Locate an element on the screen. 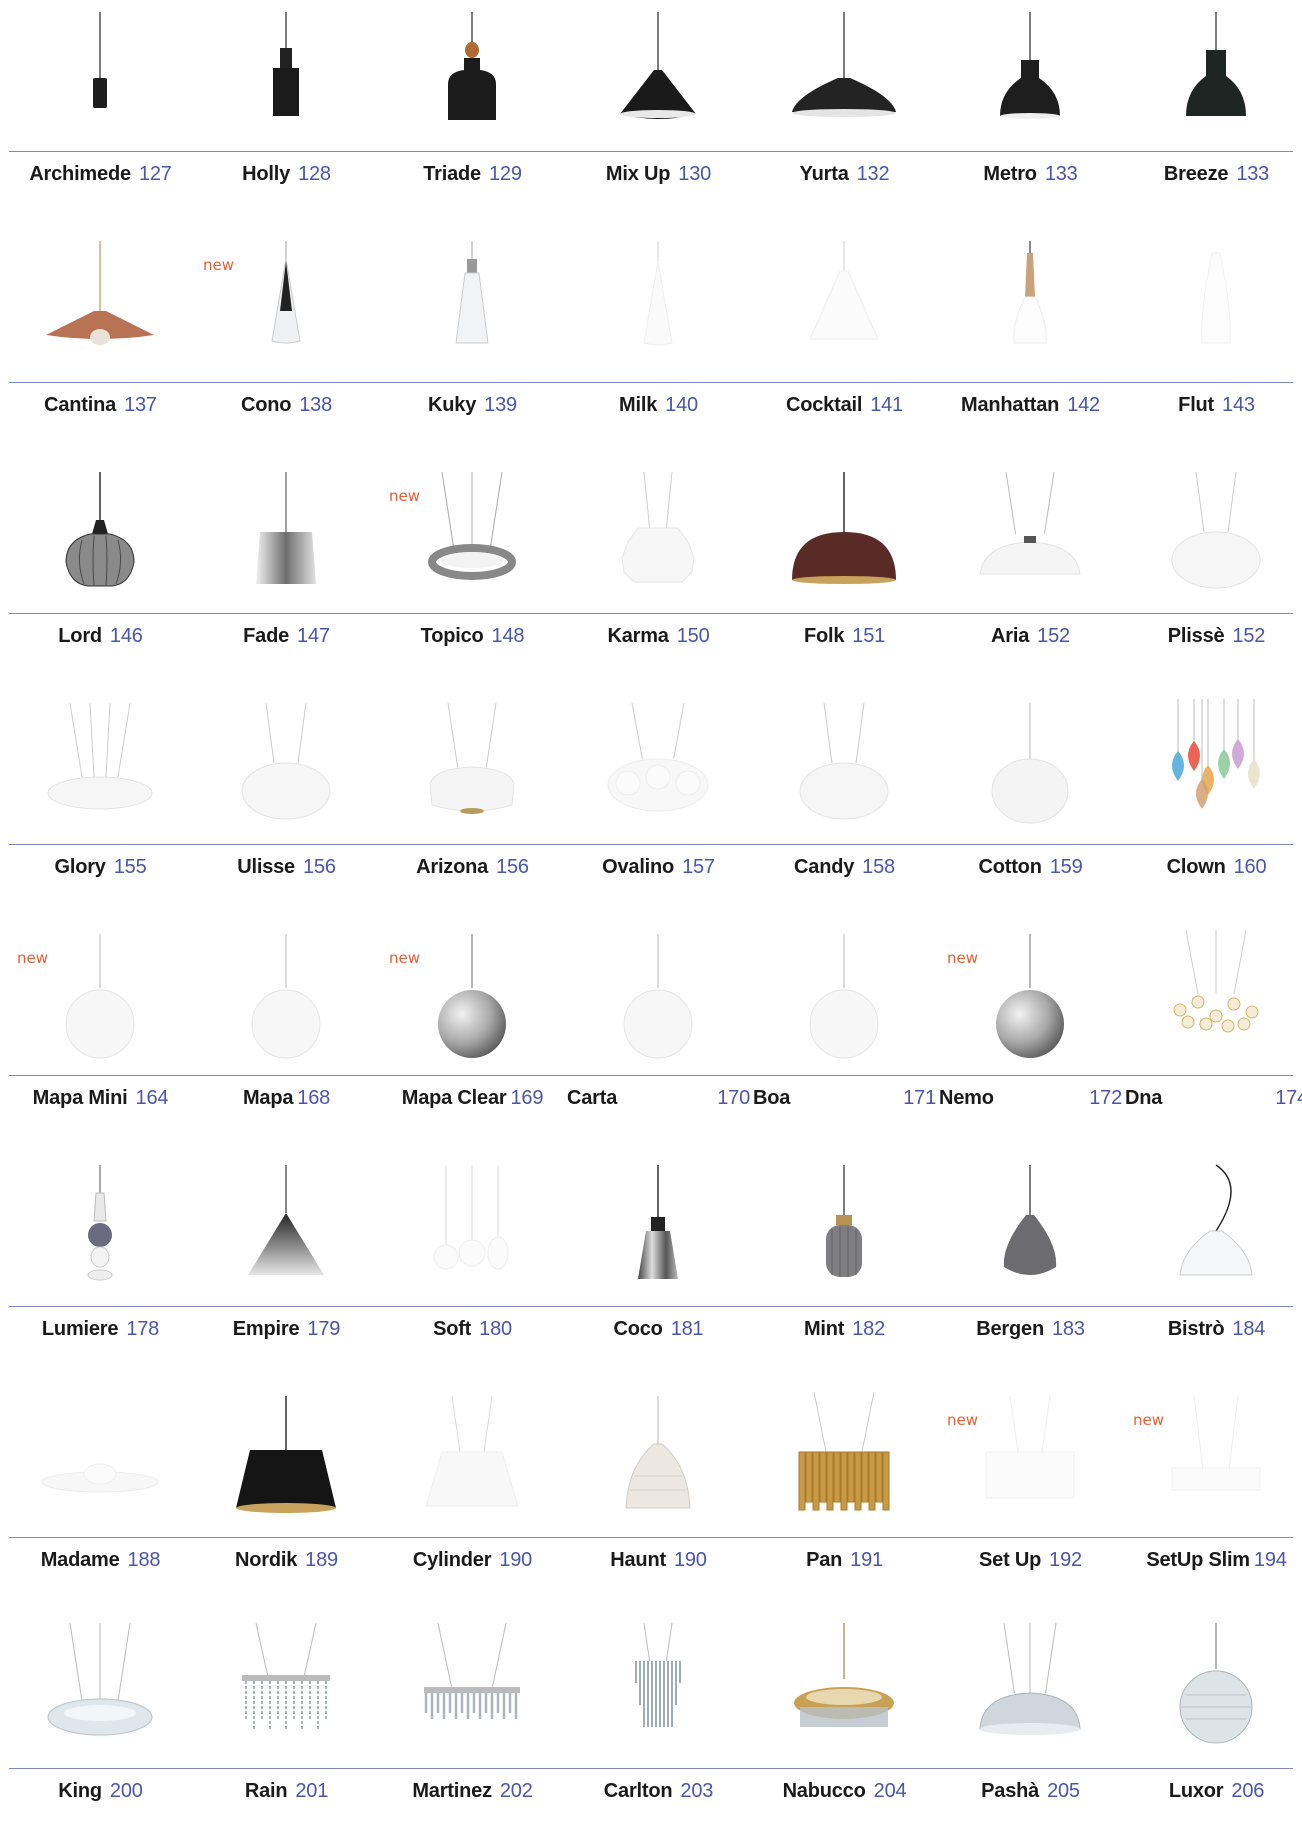 This screenshot has height=1848, width=1302. product-item: Haunt 190 is located at coordinates (658, 1481).